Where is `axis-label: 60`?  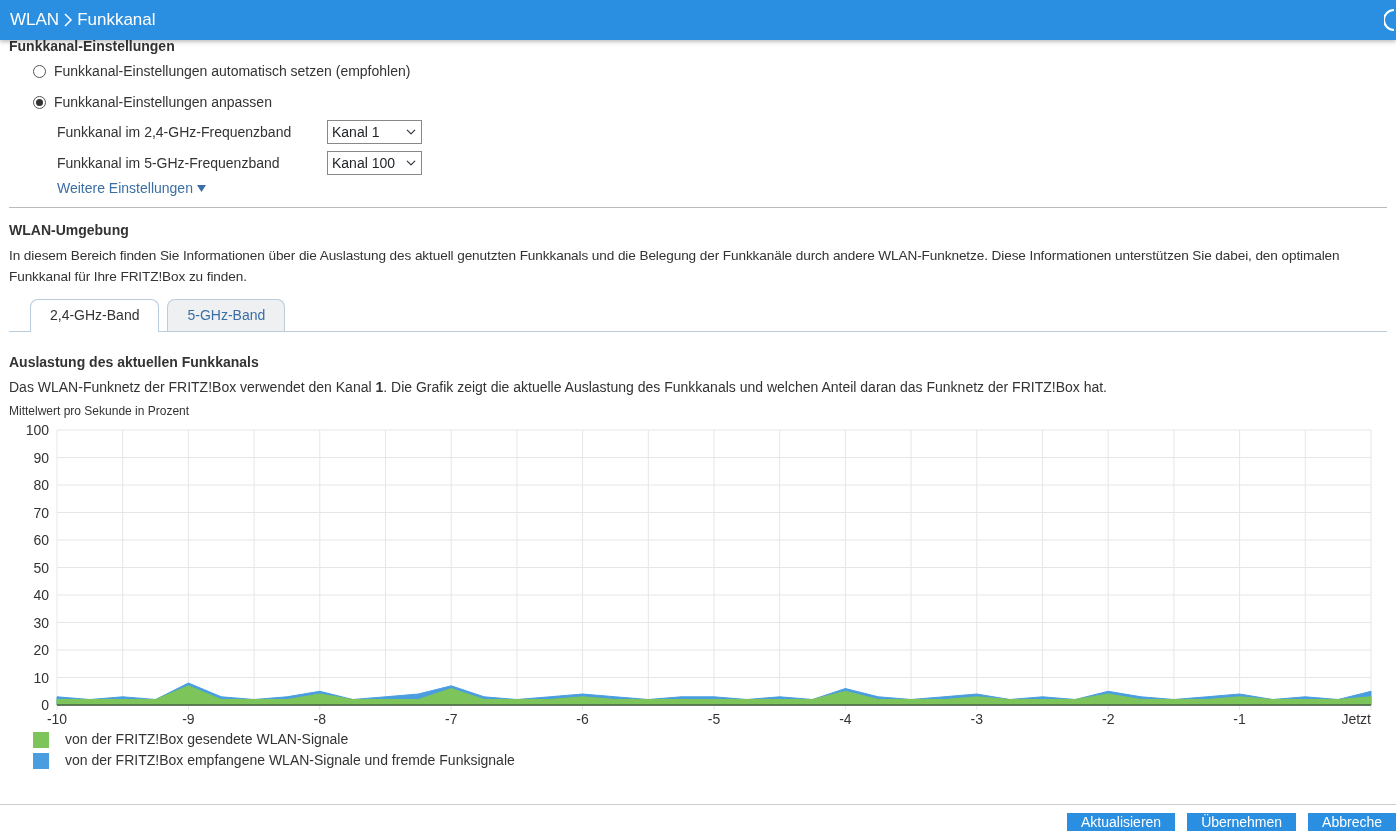 axis-label: 60 is located at coordinates (41, 540).